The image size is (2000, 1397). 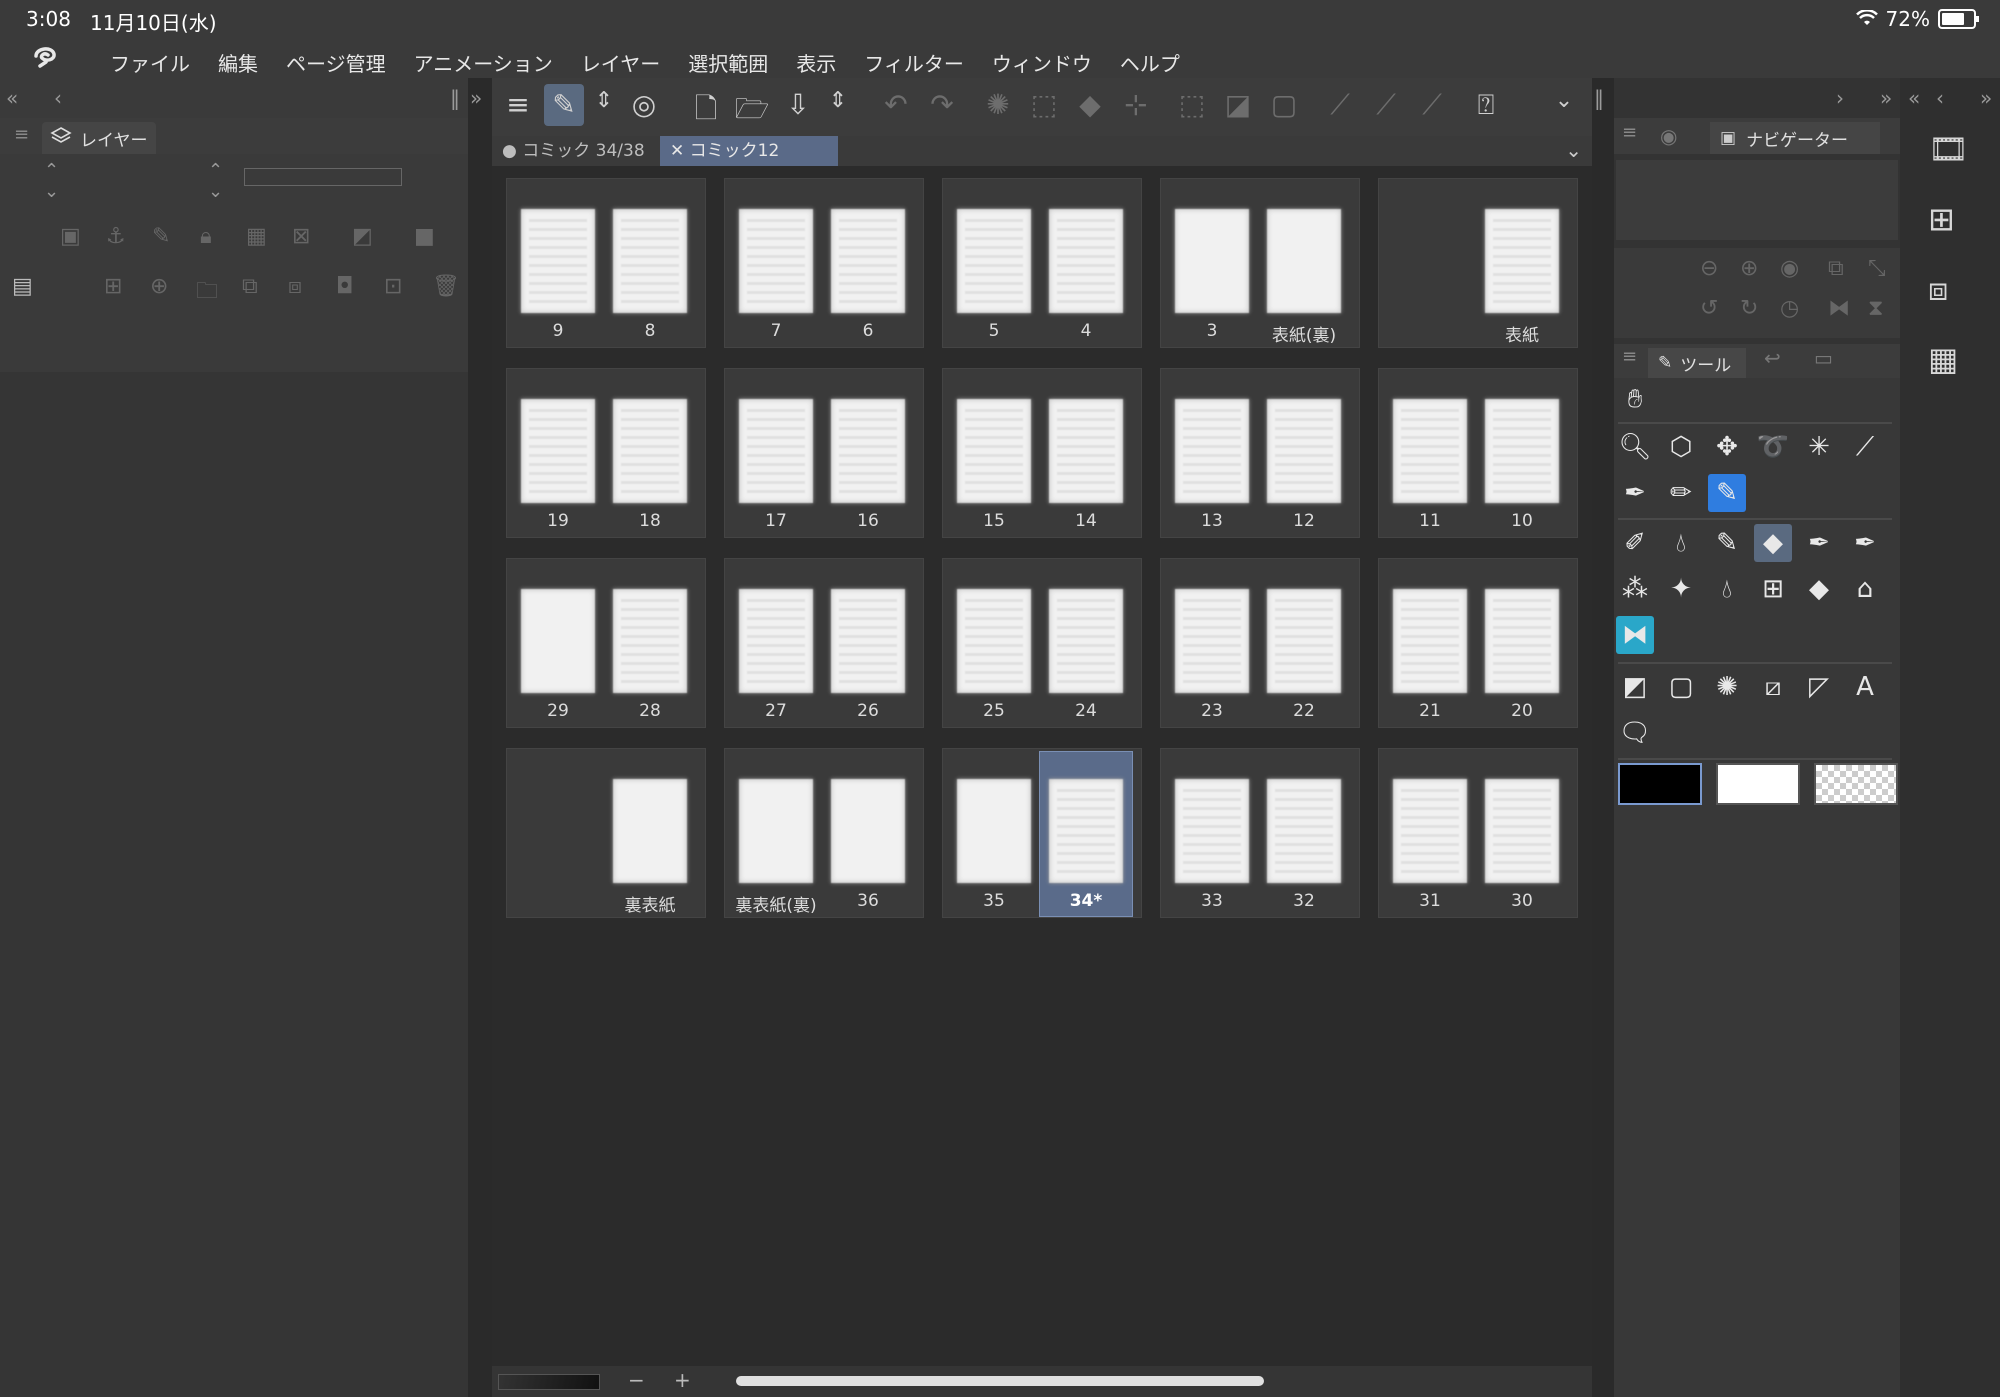 What do you see at coordinates (816, 62) in the screenshot?
I see `menu-view: 表示` at bounding box center [816, 62].